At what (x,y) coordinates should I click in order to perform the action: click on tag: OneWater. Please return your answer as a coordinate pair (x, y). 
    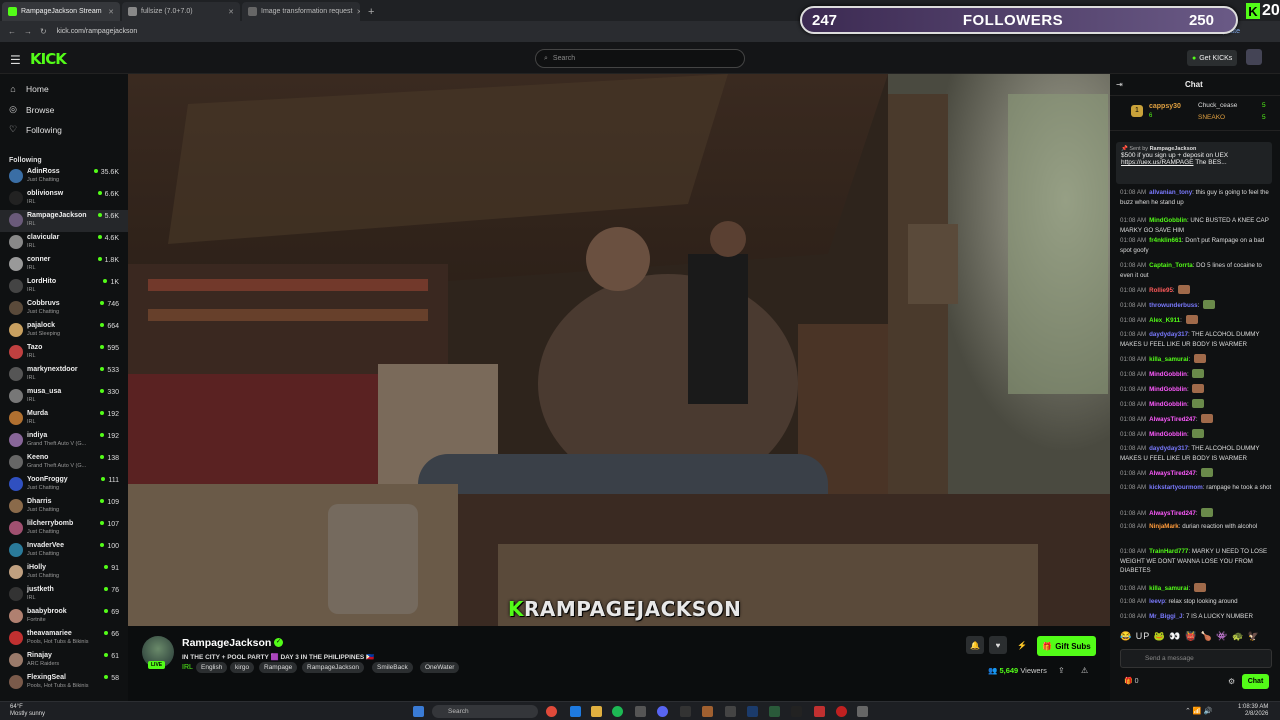
    Looking at the image, I should click on (440, 667).